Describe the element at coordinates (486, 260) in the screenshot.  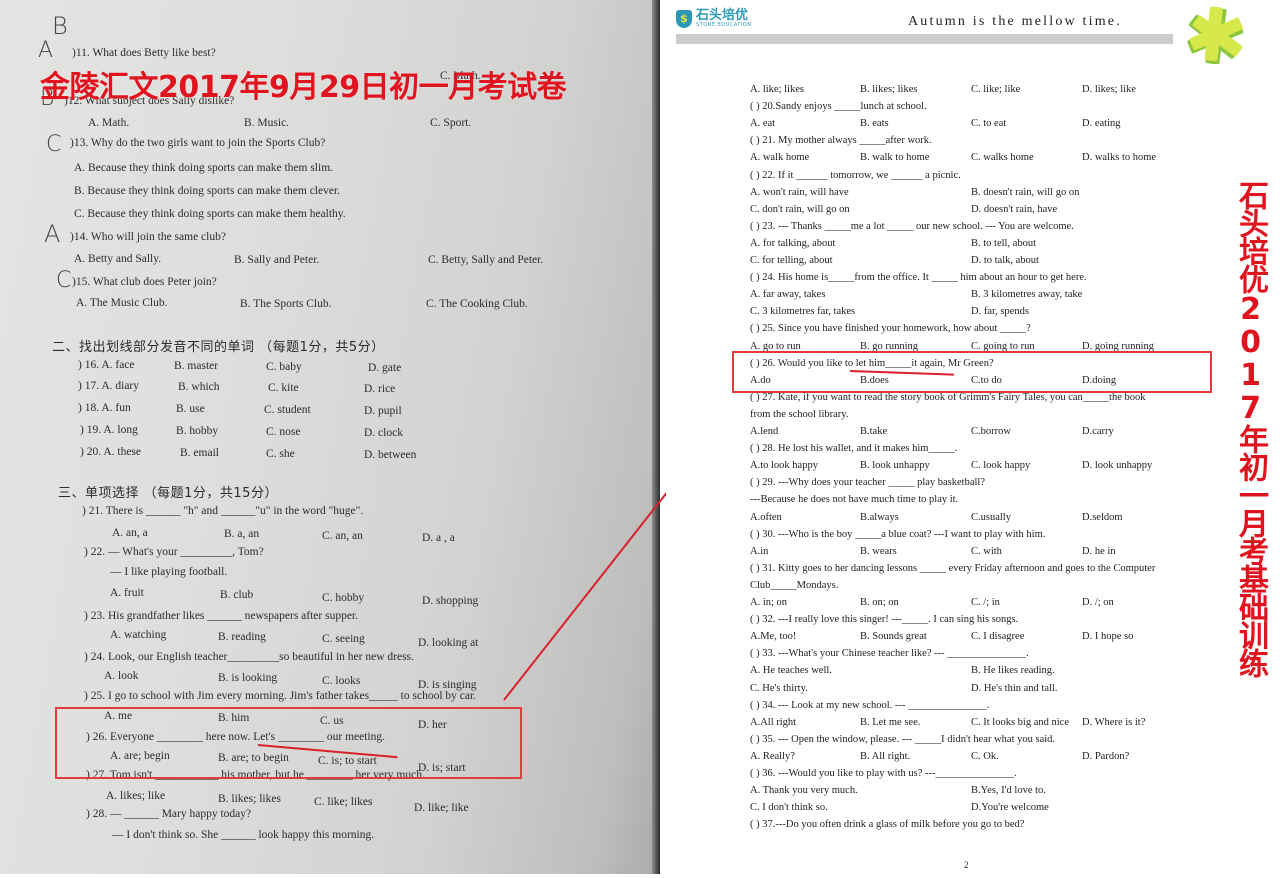
I see `question-option: C. Betty, Sally and Peter.` at that location.